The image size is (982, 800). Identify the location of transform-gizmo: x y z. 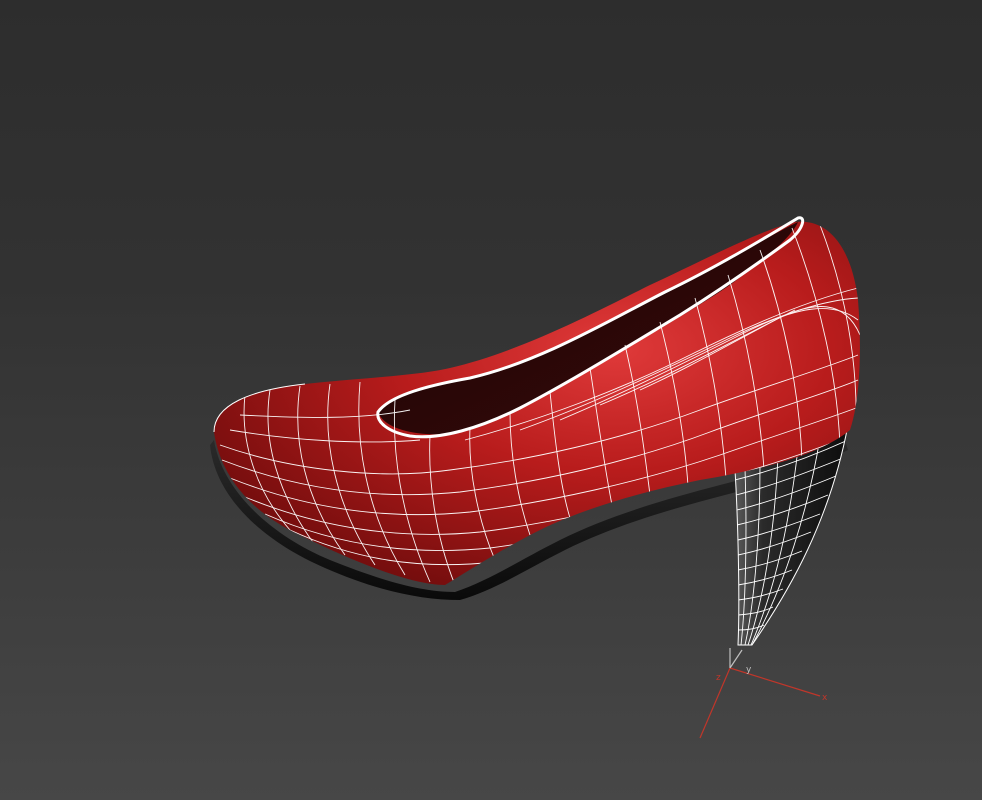
(763, 693).